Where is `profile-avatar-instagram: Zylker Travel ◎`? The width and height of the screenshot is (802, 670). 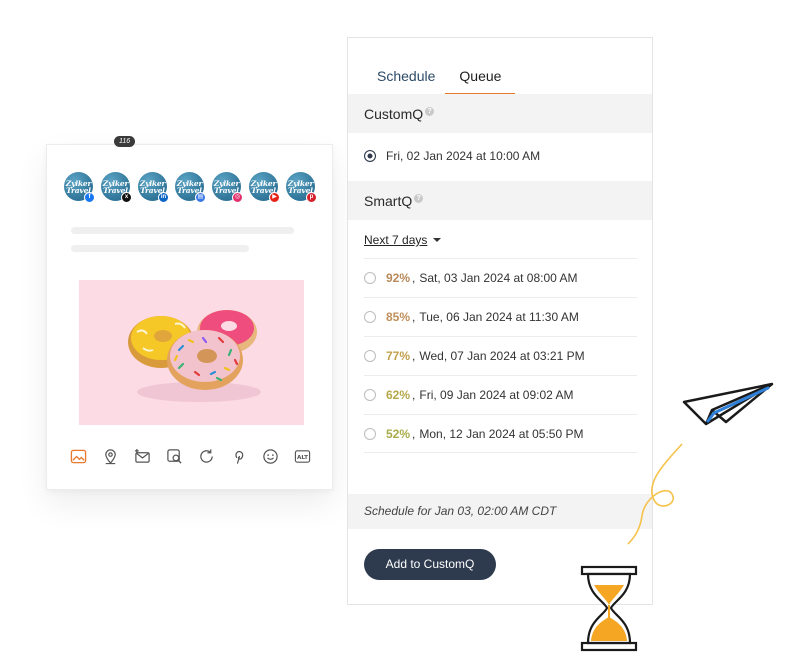 profile-avatar-instagram: Zylker Travel ◎ is located at coordinates (227, 187).